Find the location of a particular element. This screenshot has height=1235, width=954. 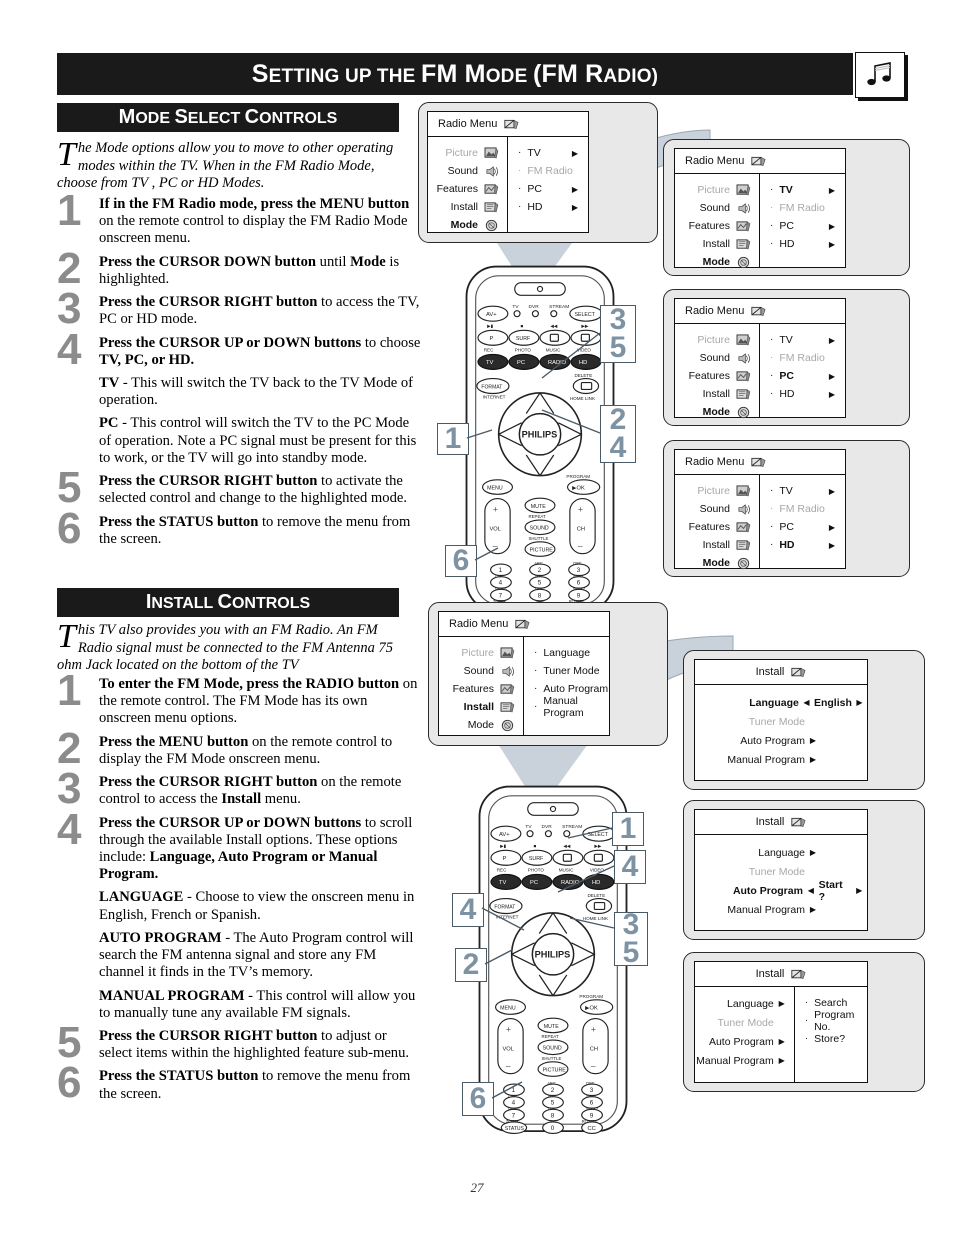

install-sub-item: · Program No. is located at coordinates (831, 1021).